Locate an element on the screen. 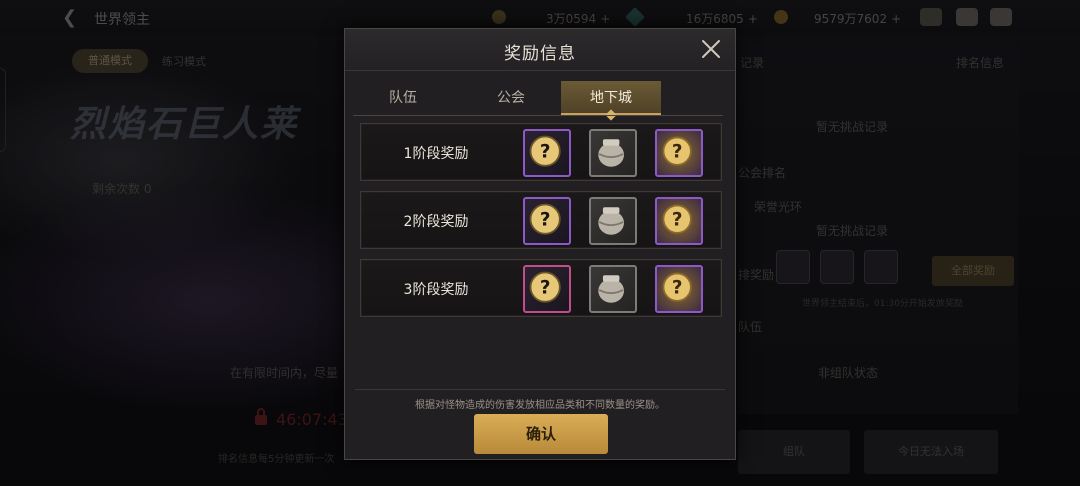 The width and height of the screenshot is (1080, 486). tab-dungeon: 地下城 is located at coordinates (611, 101).